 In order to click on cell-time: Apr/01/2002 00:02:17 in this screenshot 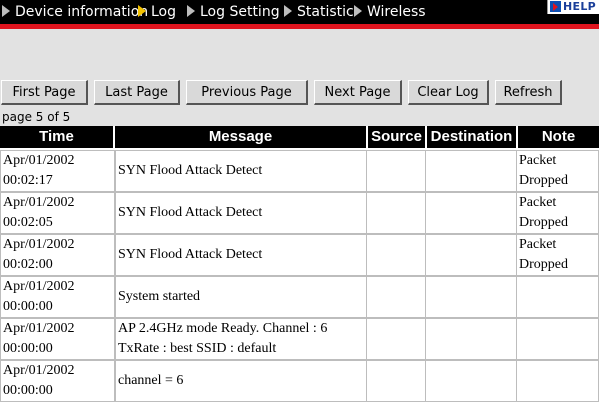, I will do `click(57, 171)`.